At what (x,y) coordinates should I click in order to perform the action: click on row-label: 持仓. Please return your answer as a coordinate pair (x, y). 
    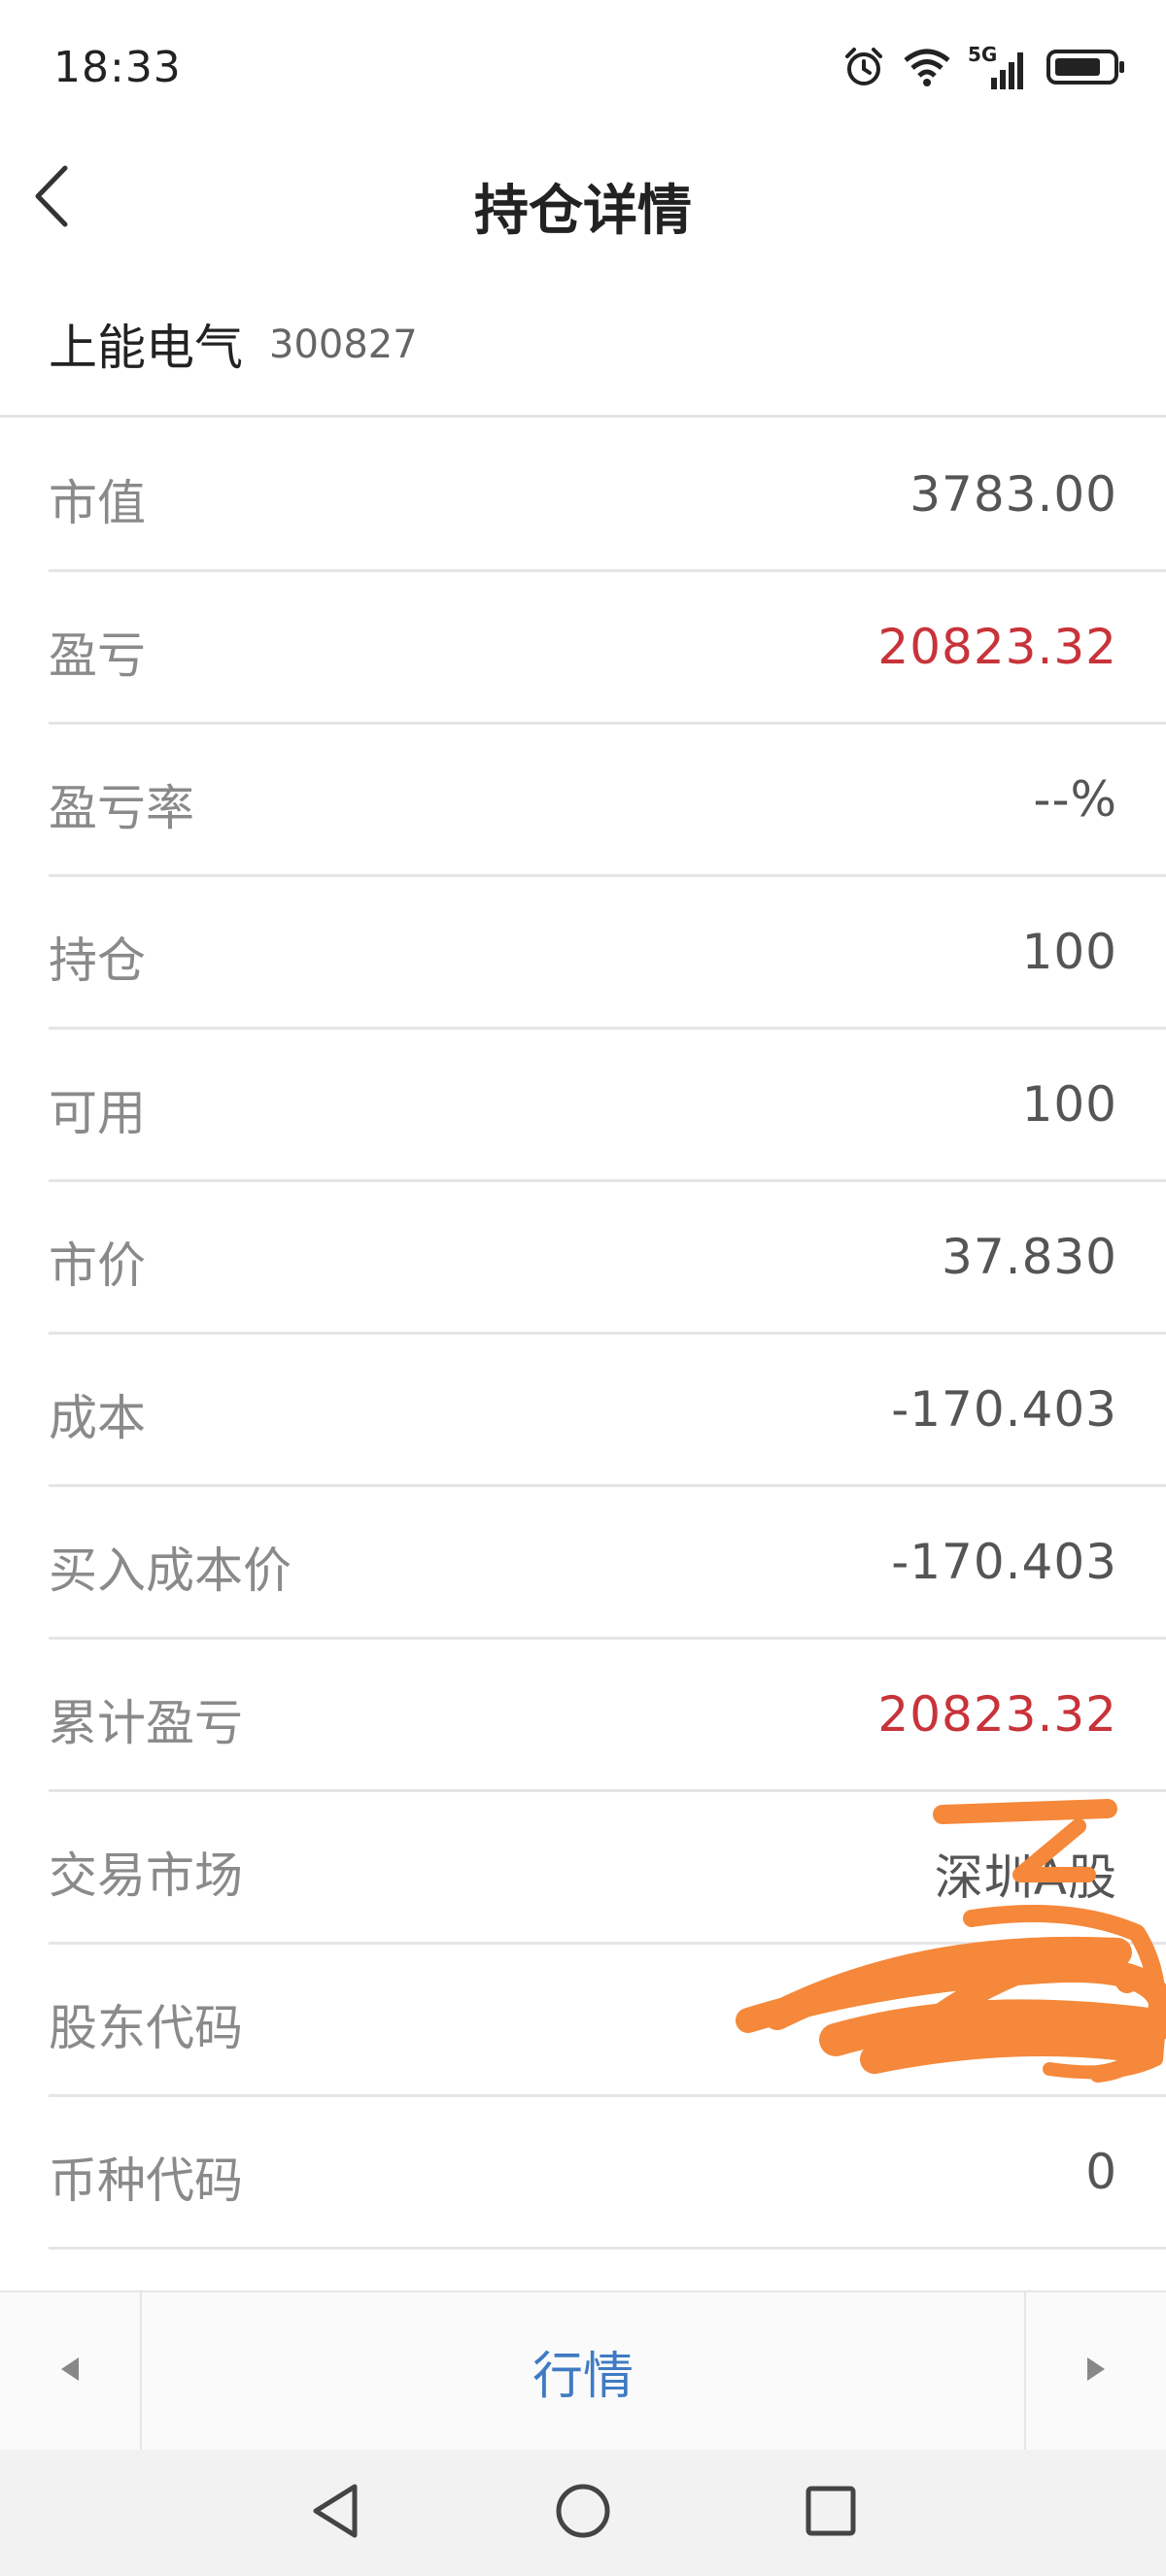
    Looking at the image, I should click on (97, 960).